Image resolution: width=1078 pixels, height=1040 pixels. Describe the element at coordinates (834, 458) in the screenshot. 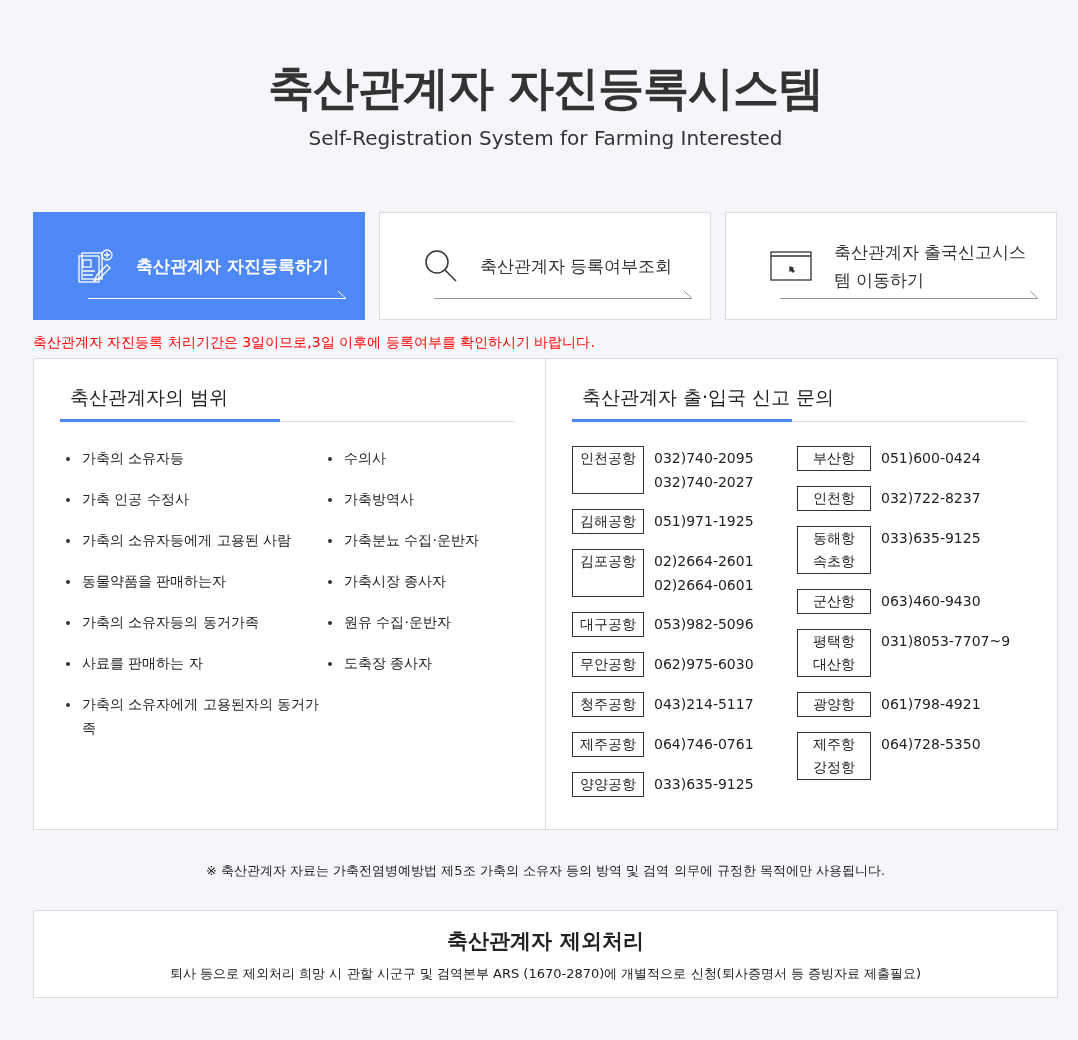

I see `location-label: 부산항` at that location.